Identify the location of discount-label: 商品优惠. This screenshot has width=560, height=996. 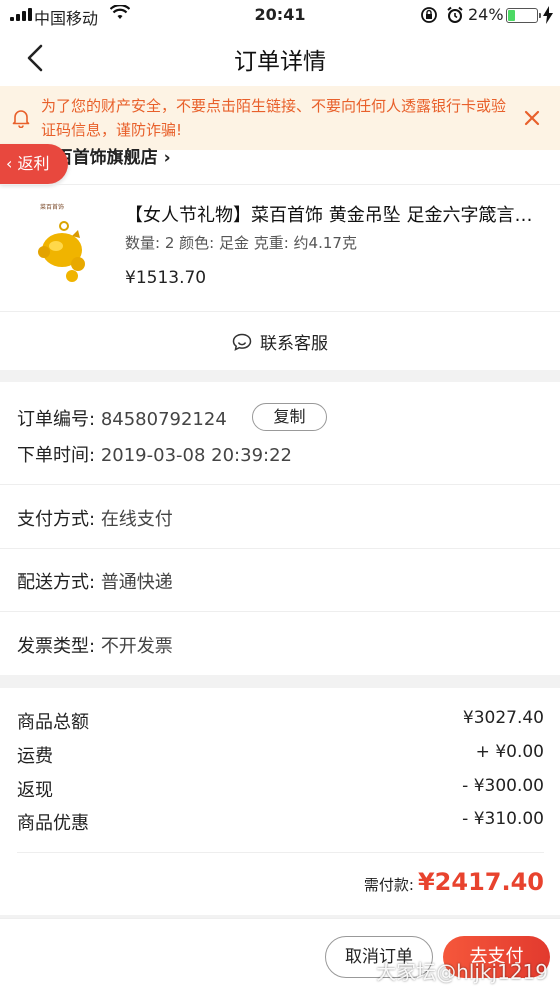
(53, 823).